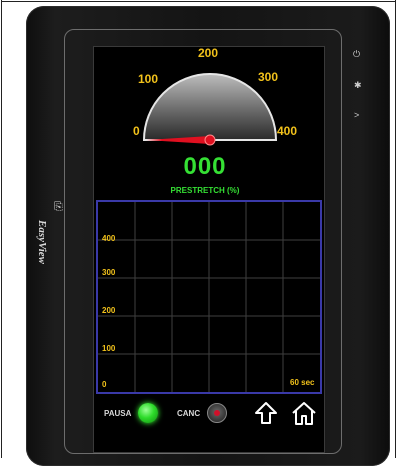 The height and width of the screenshot is (466, 399). Describe the element at coordinates (210, 107) in the screenshot. I see `gauge-dial` at that location.